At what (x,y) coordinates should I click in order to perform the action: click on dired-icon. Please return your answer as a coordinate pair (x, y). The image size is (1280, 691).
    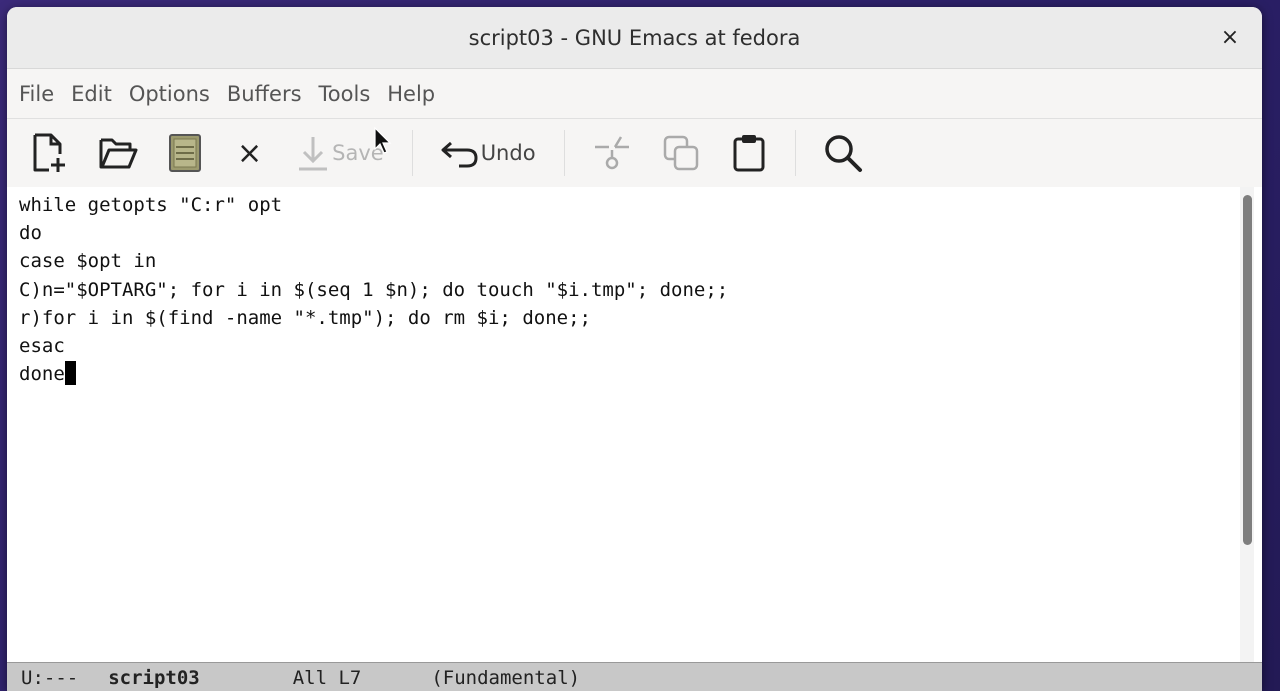
    Looking at the image, I should click on (185, 153).